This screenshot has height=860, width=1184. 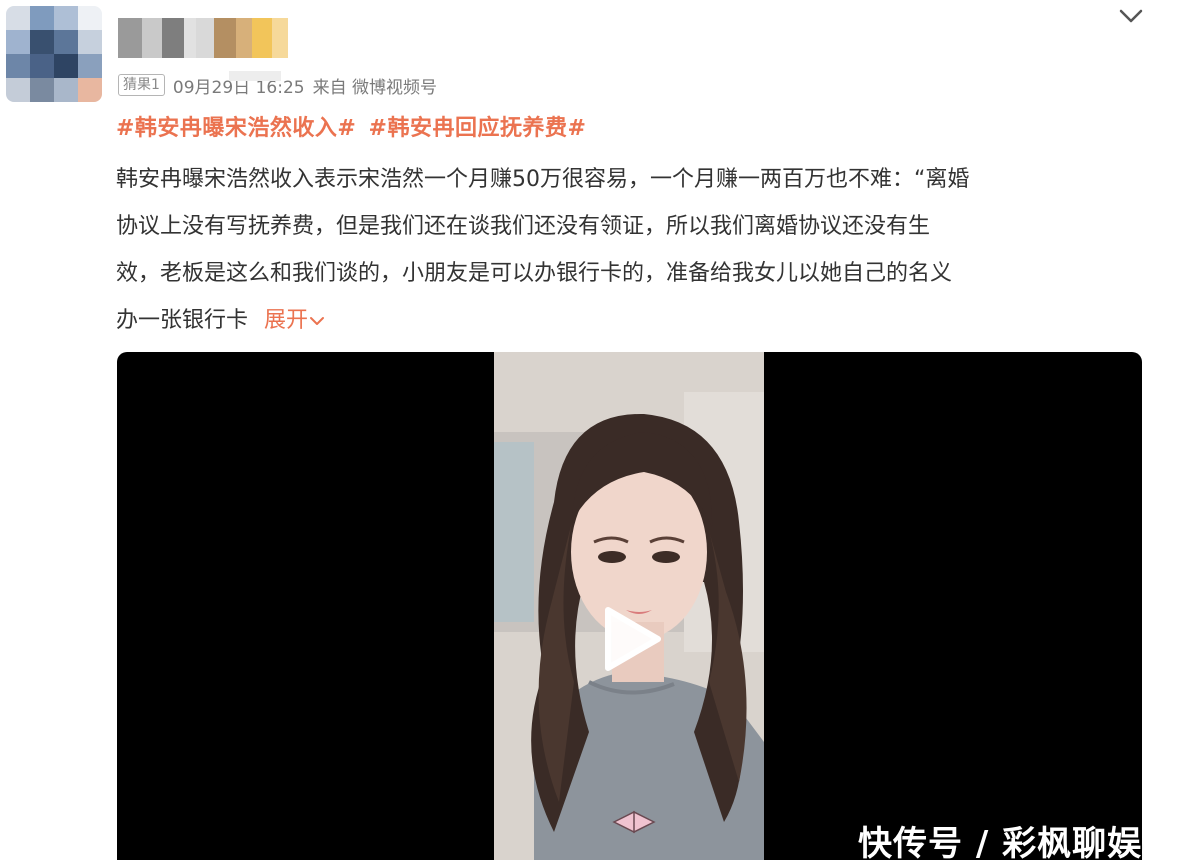 What do you see at coordinates (286, 320) in the screenshot?
I see `expand-label: 展开` at bounding box center [286, 320].